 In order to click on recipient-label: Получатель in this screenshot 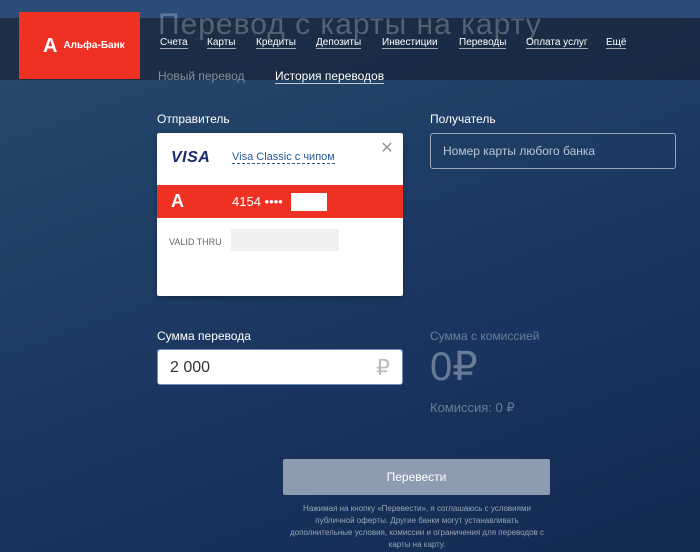, I will do `click(463, 119)`.